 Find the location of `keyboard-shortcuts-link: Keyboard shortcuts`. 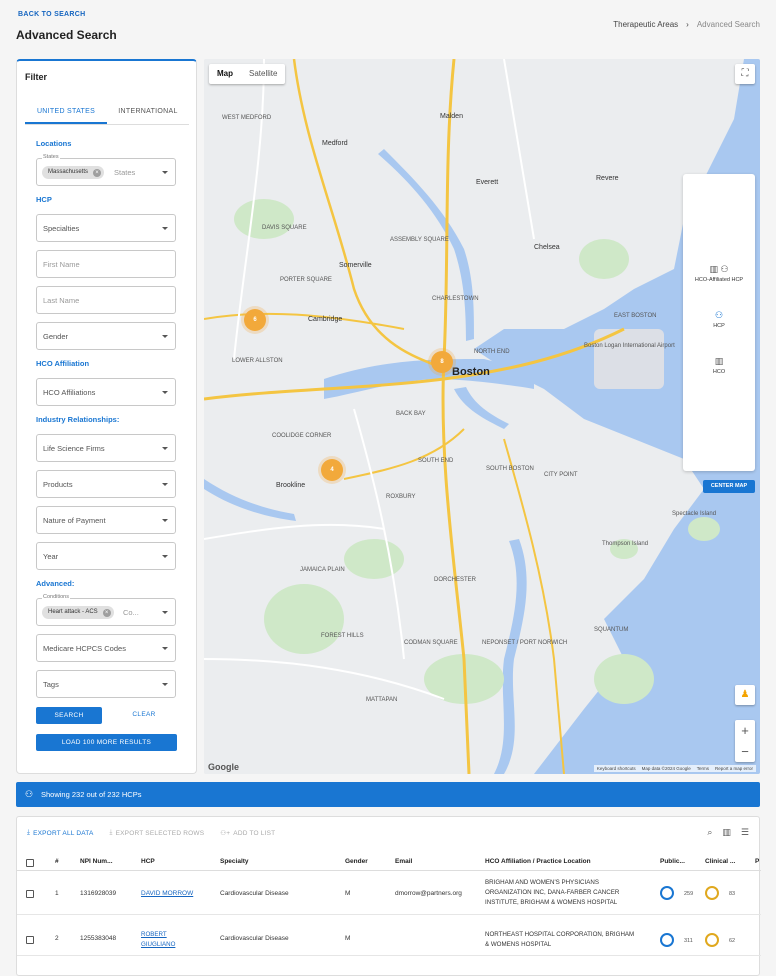

keyboard-shortcuts-link: Keyboard shortcuts is located at coordinates (616, 768).